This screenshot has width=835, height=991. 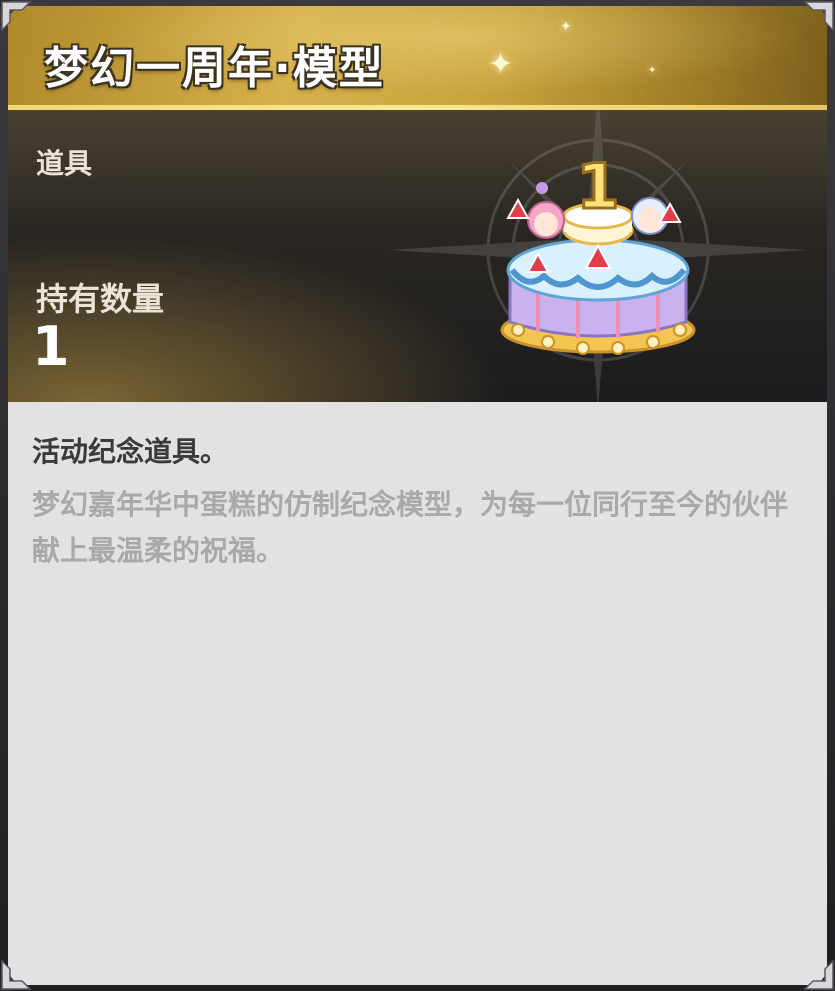 I want to click on title-bar: 梦幻一周年·模型 ✦ ✦ ✦, so click(x=417, y=58).